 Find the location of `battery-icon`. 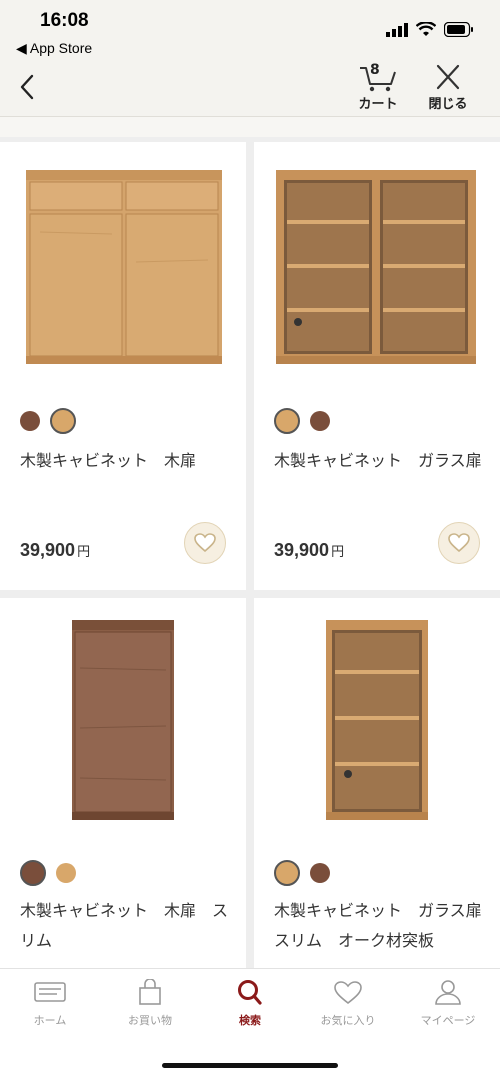

battery-icon is located at coordinates (458, 29).